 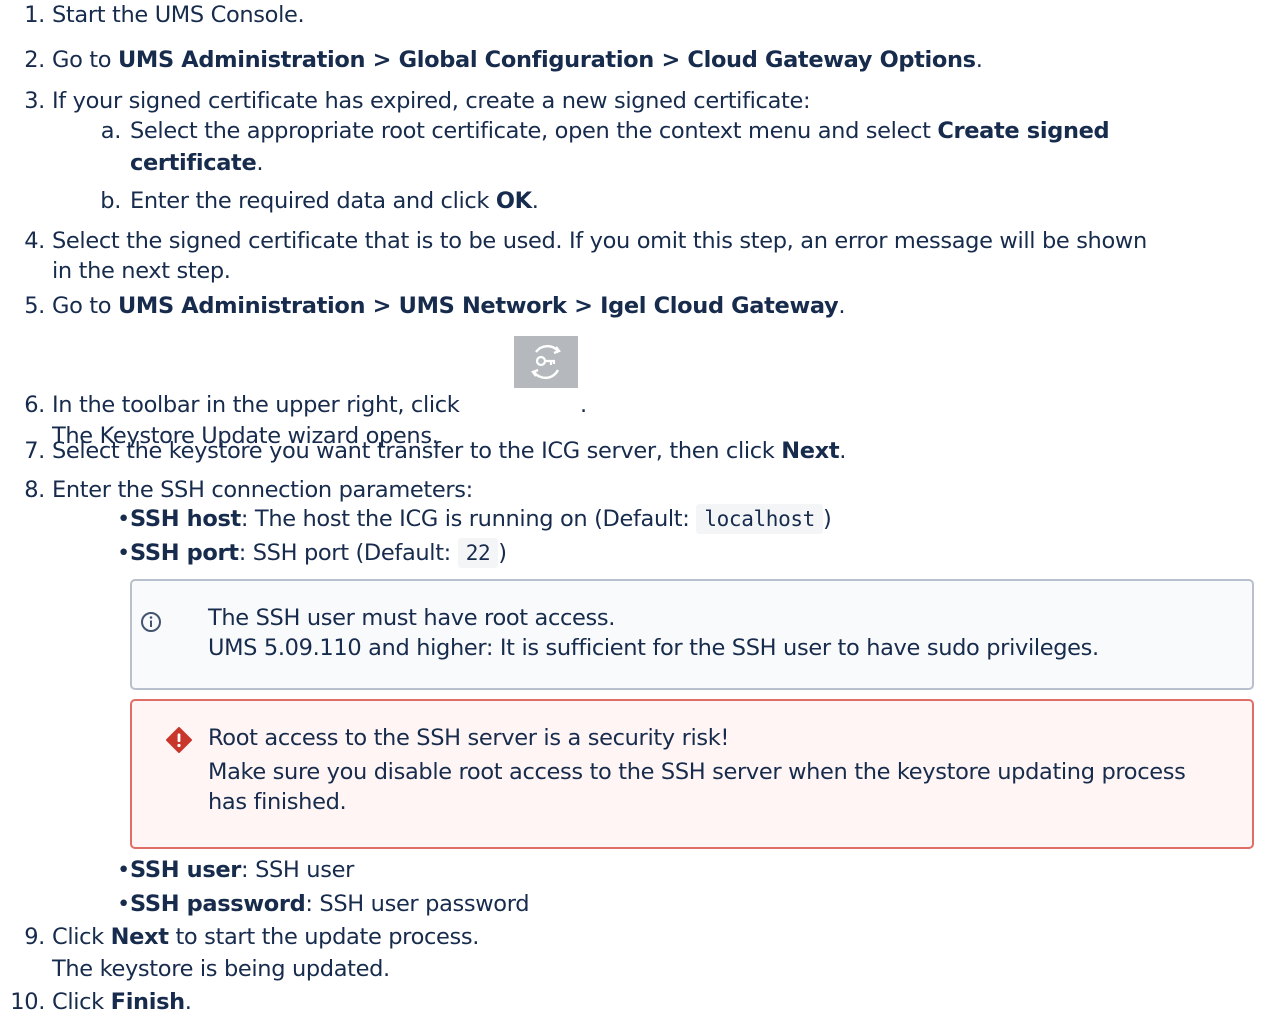 What do you see at coordinates (151, 625) in the screenshot?
I see `info-circle-icon` at bounding box center [151, 625].